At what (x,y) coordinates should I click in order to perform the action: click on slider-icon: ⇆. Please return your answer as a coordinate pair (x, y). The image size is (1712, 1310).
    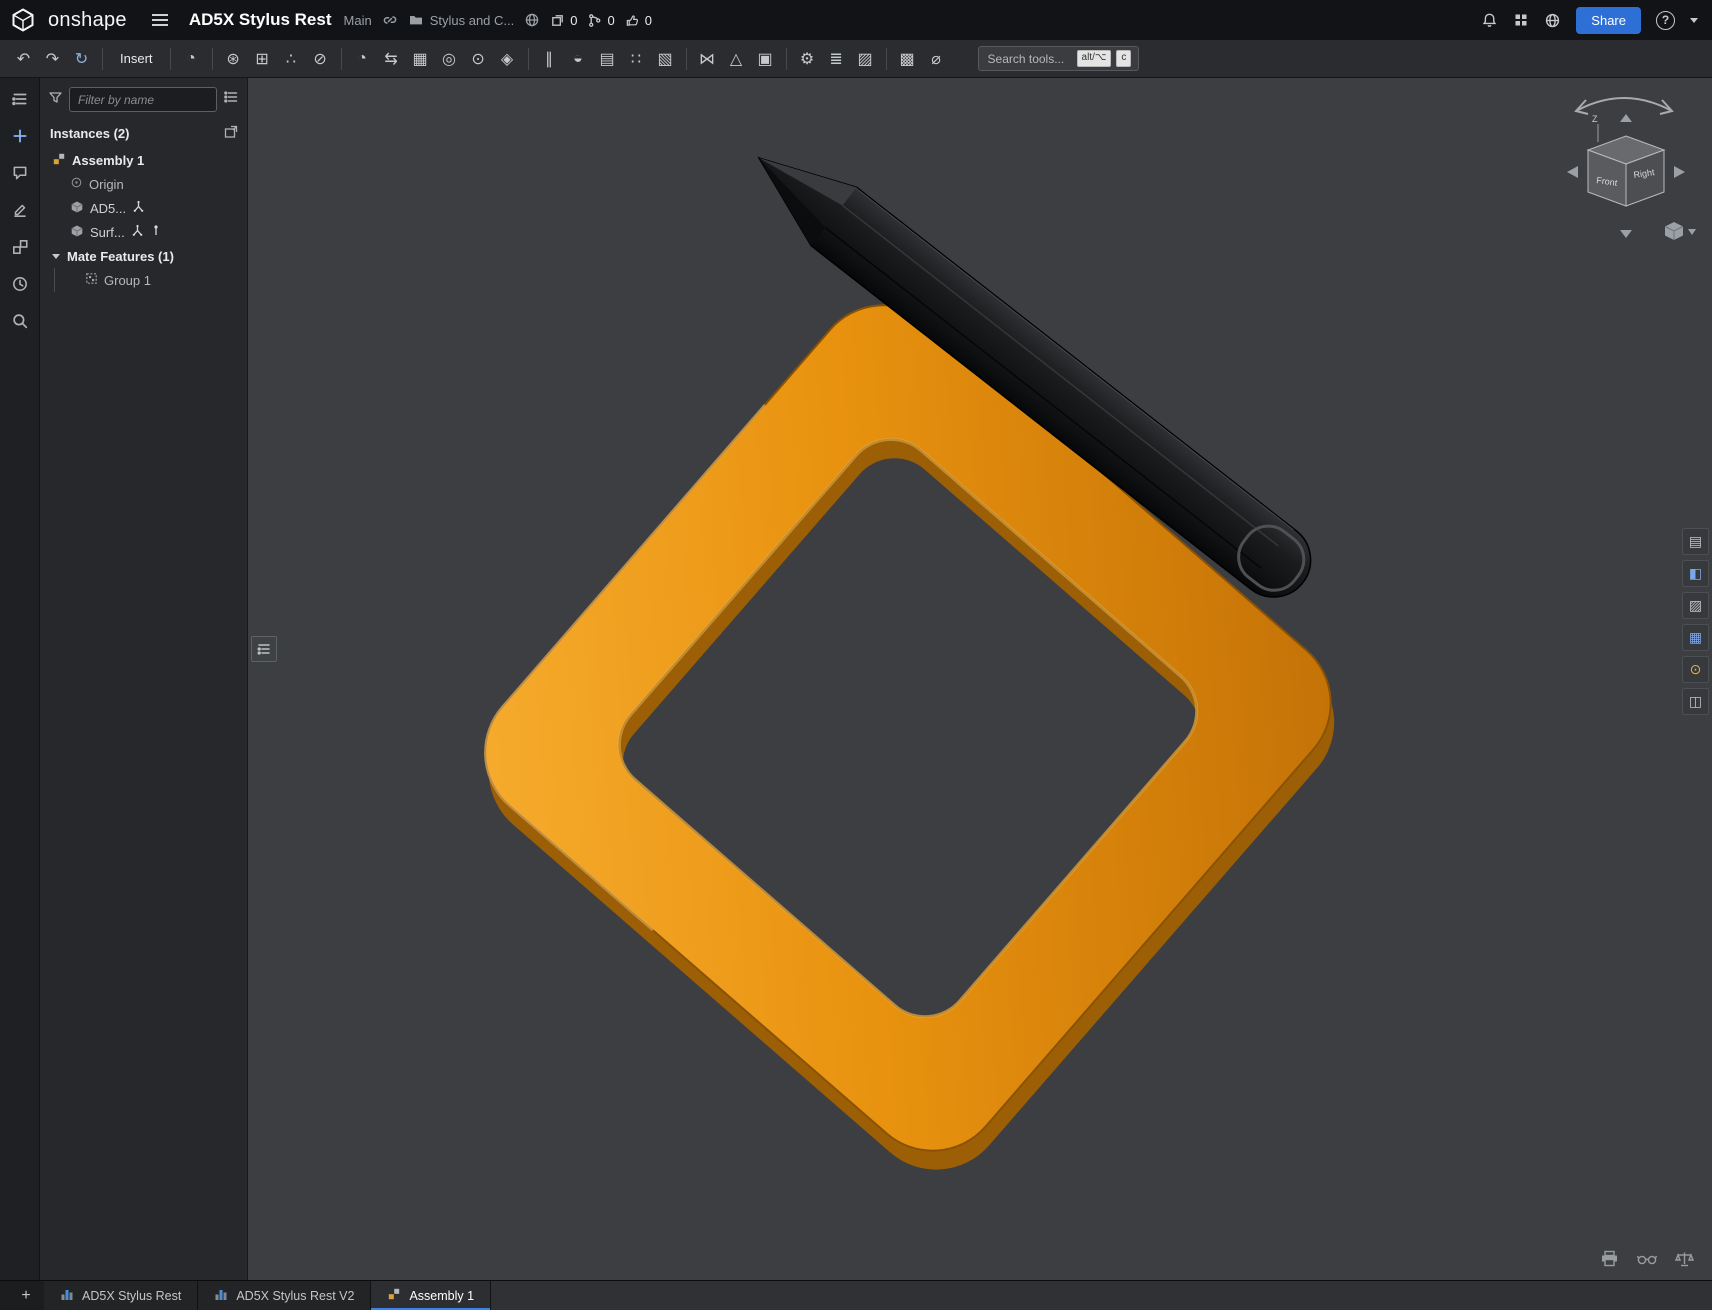
    Looking at the image, I should click on (391, 58).